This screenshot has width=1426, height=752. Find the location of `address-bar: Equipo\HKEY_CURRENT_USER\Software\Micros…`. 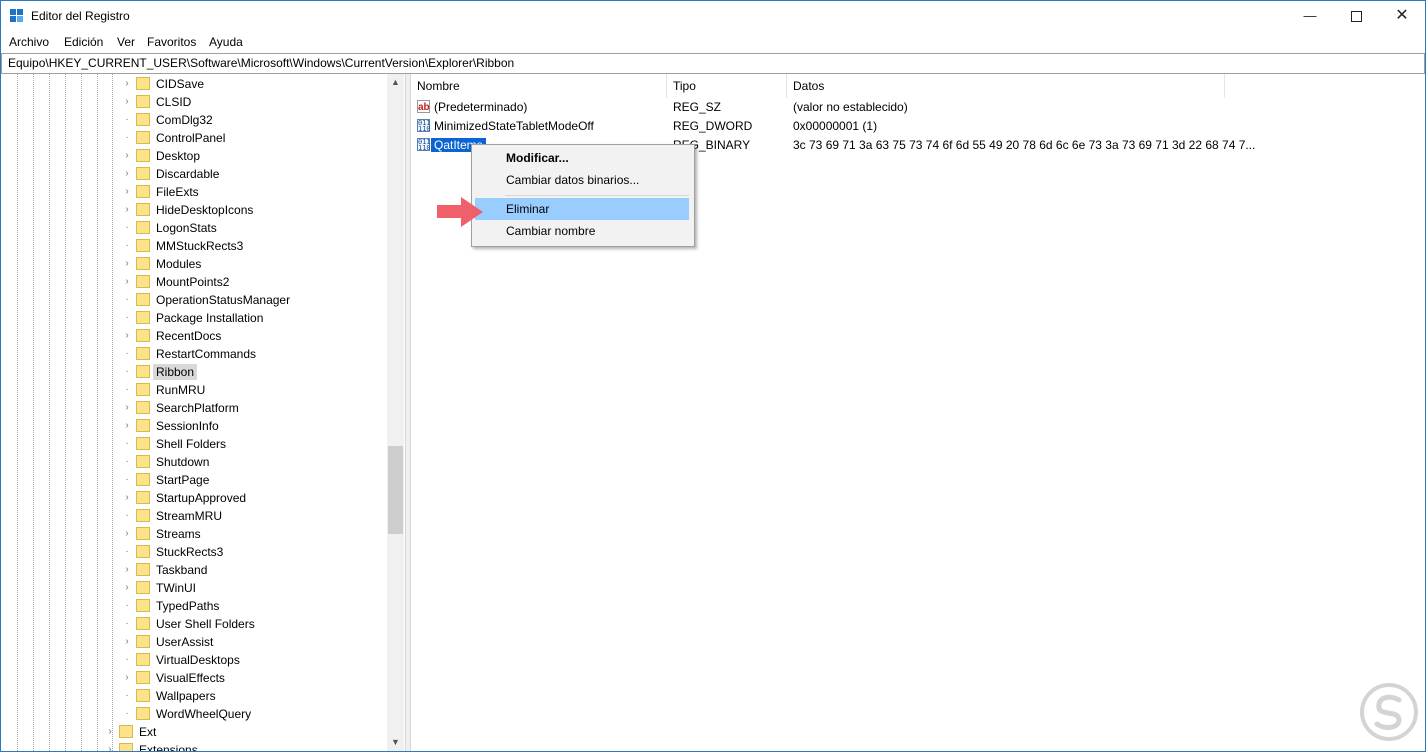

address-bar: Equipo\HKEY_CURRENT_USER\Software\Micros… is located at coordinates (713, 63).